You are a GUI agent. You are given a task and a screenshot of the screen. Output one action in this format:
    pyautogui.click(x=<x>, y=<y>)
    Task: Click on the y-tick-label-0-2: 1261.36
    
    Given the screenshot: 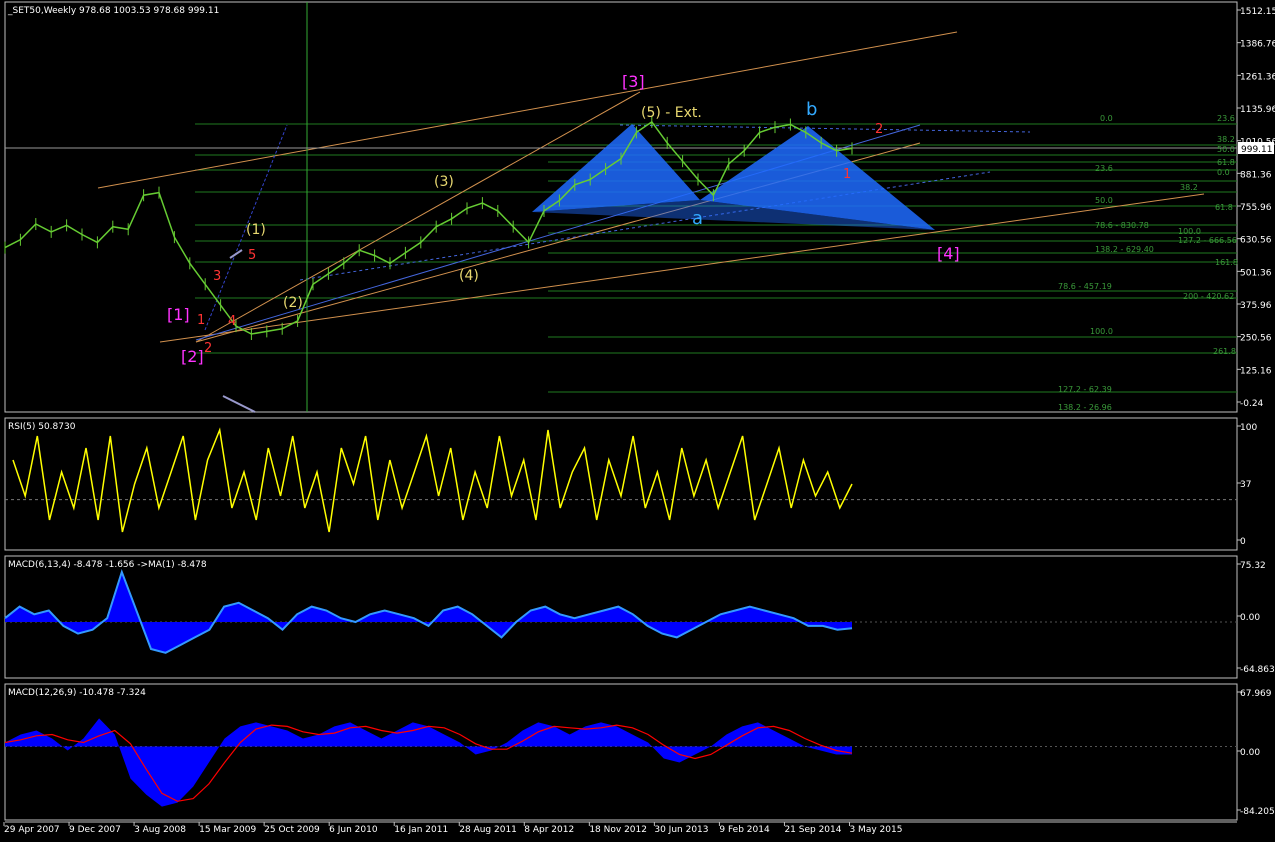 What is the action you would take?
    pyautogui.click(x=1257, y=77)
    